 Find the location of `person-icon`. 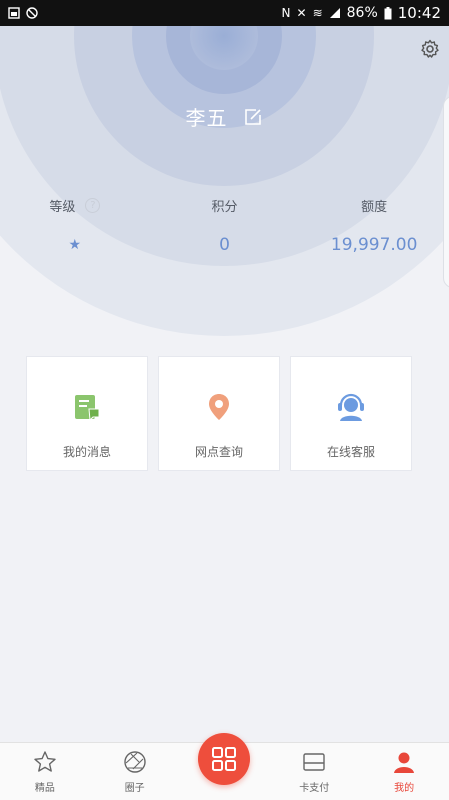

person-icon is located at coordinates (404, 762).